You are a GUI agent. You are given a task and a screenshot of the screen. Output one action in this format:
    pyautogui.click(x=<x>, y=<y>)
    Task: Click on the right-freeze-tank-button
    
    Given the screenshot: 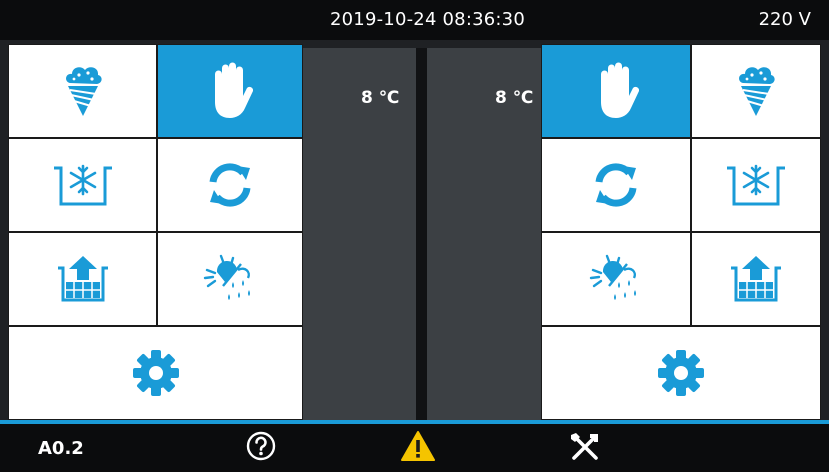 What is the action you would take?
    pyautogui.click(x=756, y=185)
    